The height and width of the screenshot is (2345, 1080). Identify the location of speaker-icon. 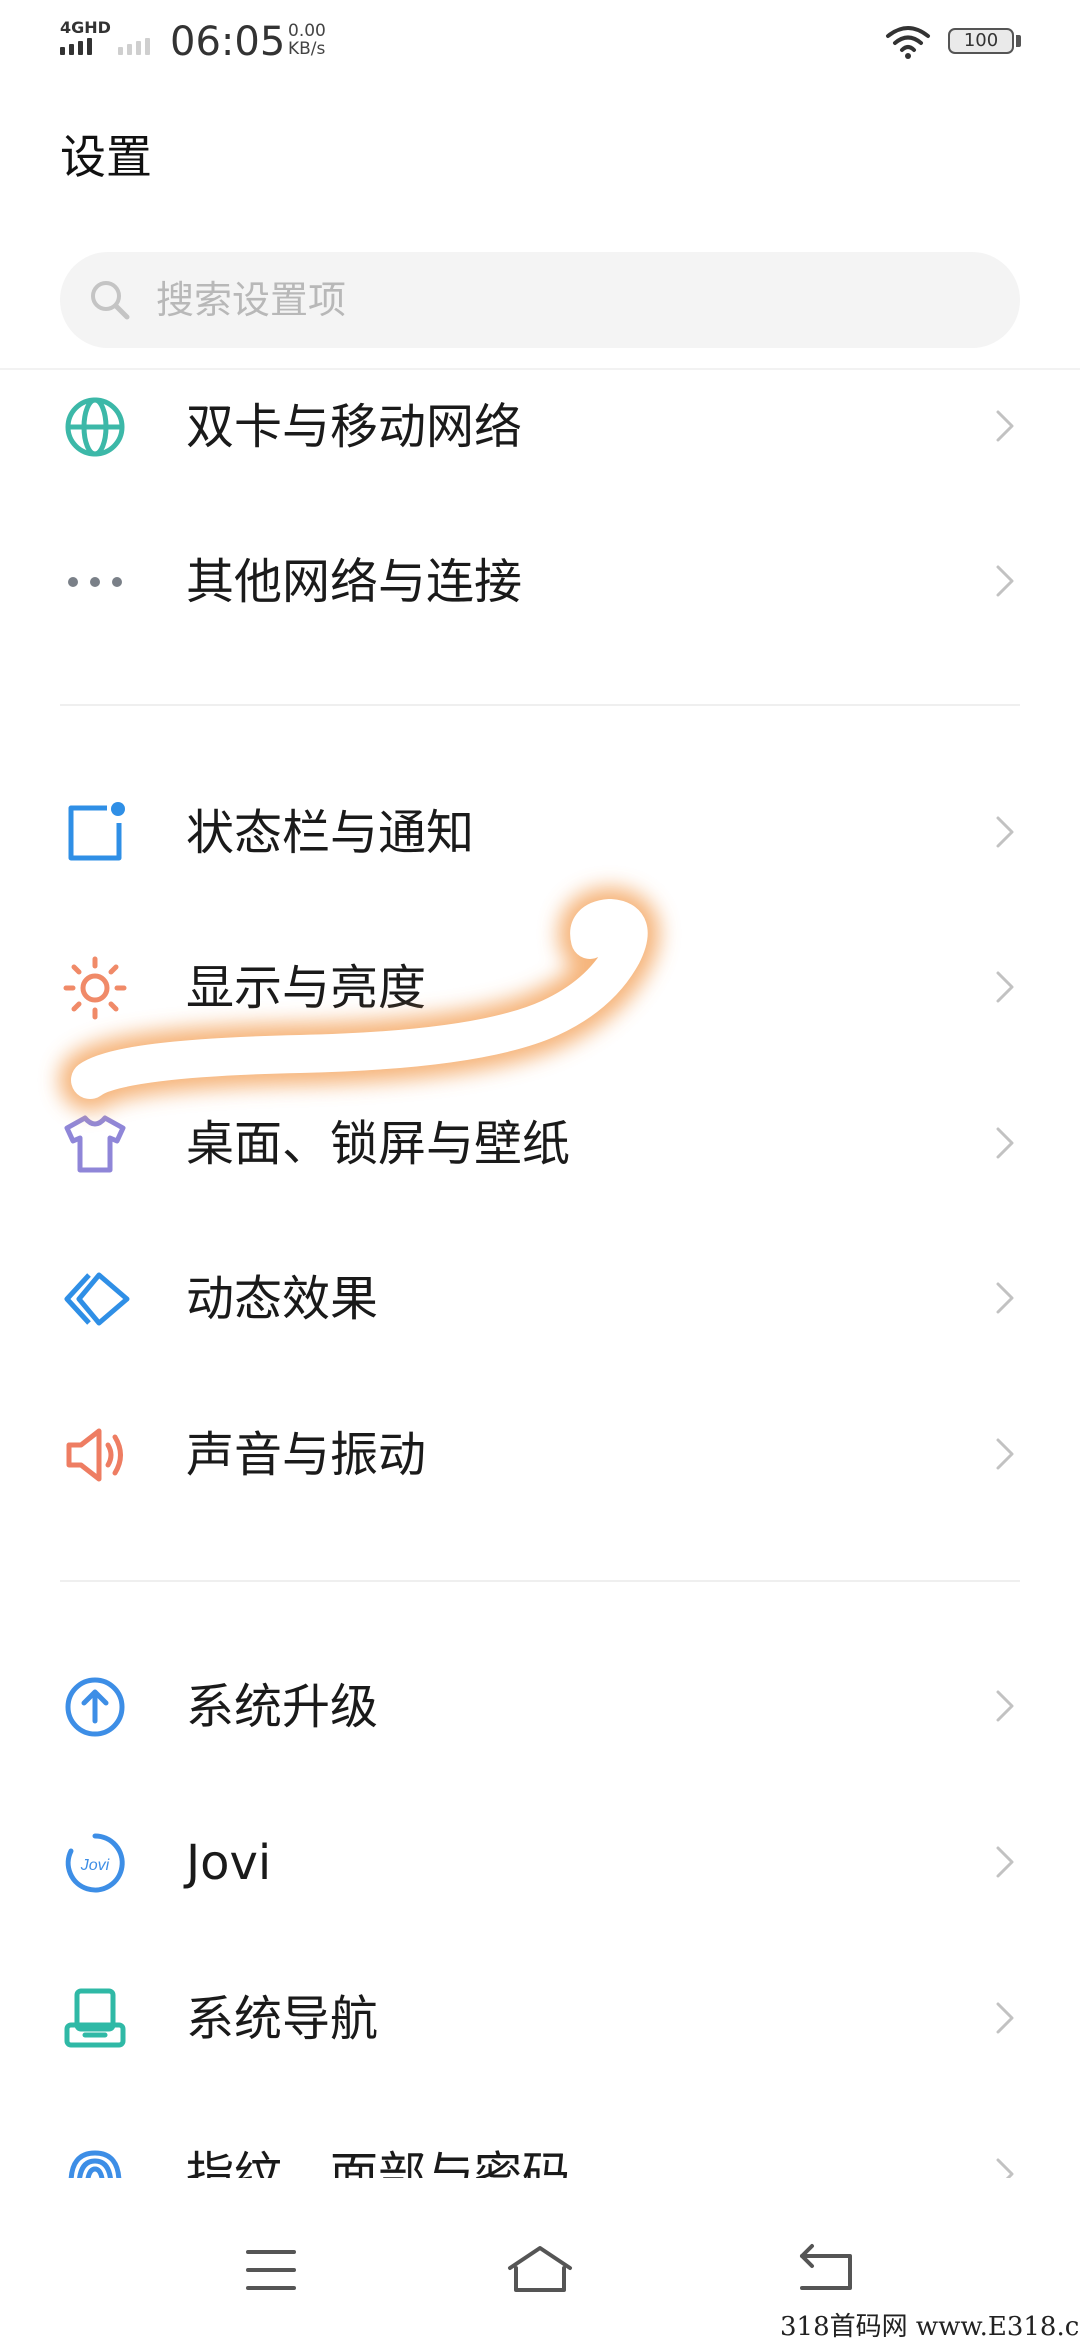
(95, 1455).